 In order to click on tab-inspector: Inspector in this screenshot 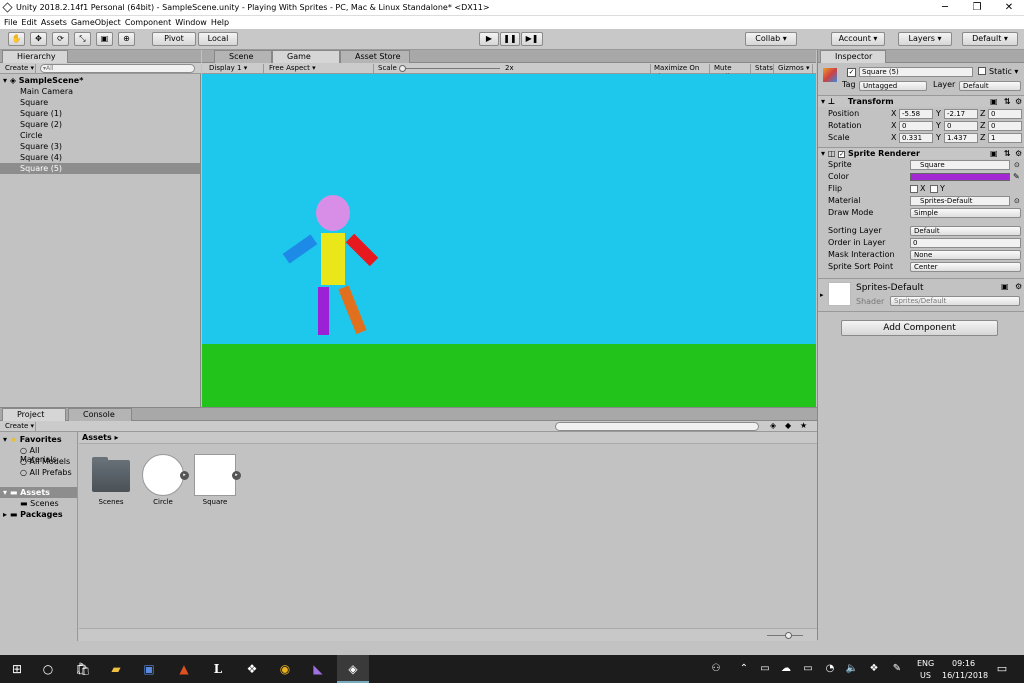, I will do `click(853, 56)`.